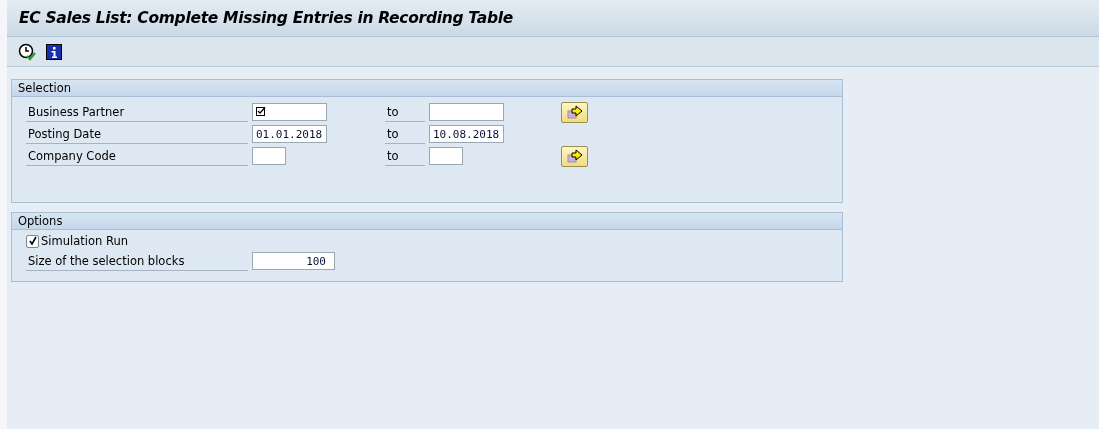 Image resolution: width=1099 pixels, height=429 pixels. Describe the element at coordinates (289, 134) in the screenshot. I see `input-field: 01.01.2018` at that location.